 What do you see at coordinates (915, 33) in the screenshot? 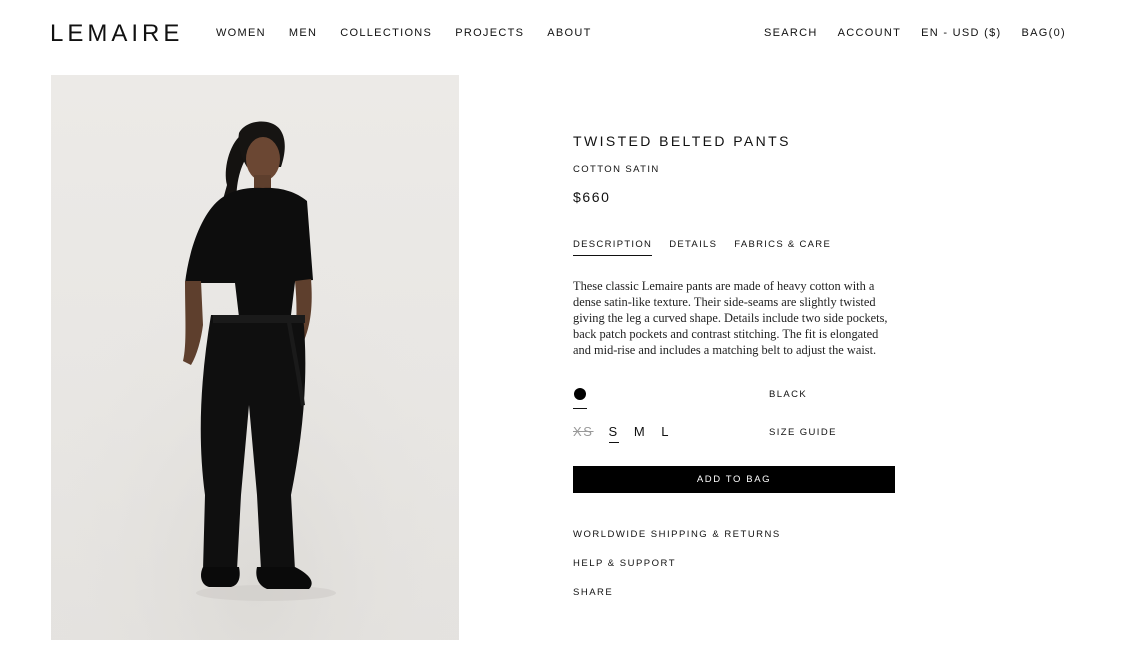
I see `utility-nav: SEARCH ACCOUNT EN - USD ($) BAG(0)` at bounding box center [915, 33].